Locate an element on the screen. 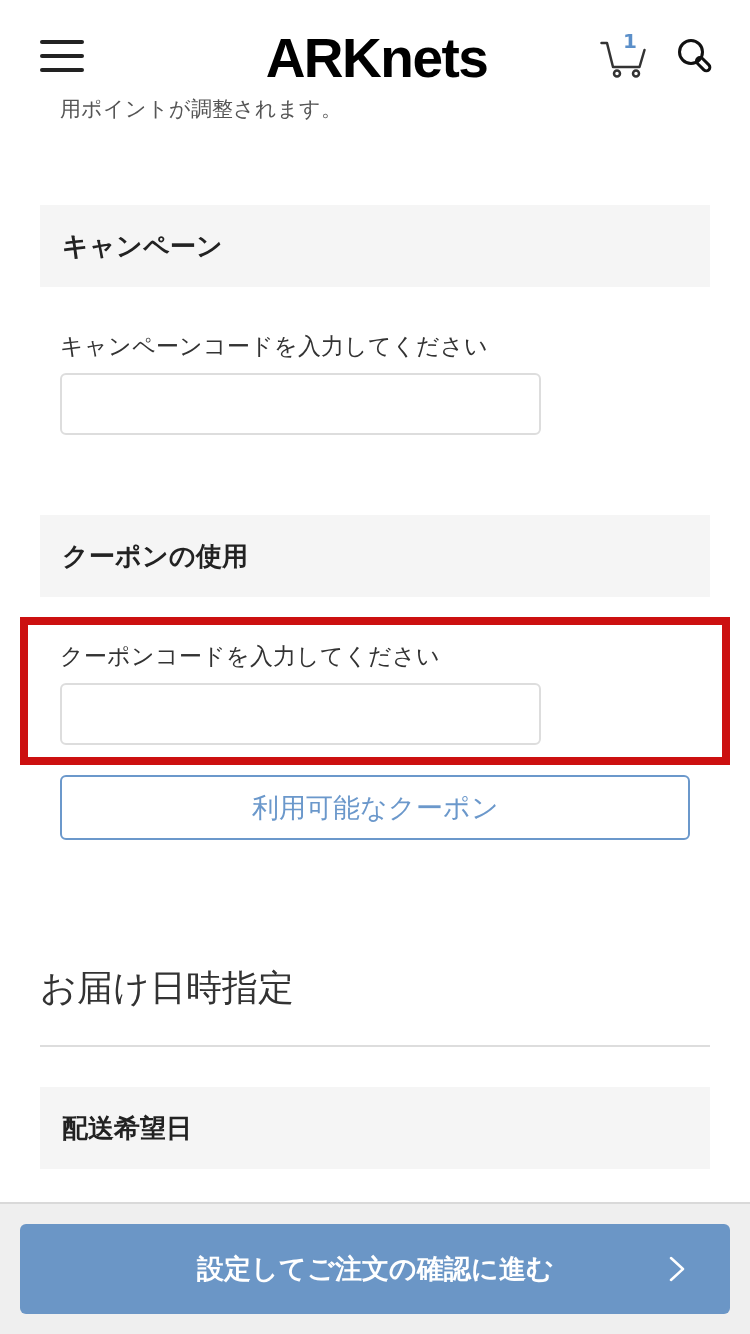 This screenshot has height=1334, width=750. cart-button: 1 is located at coordinates (623, 56).